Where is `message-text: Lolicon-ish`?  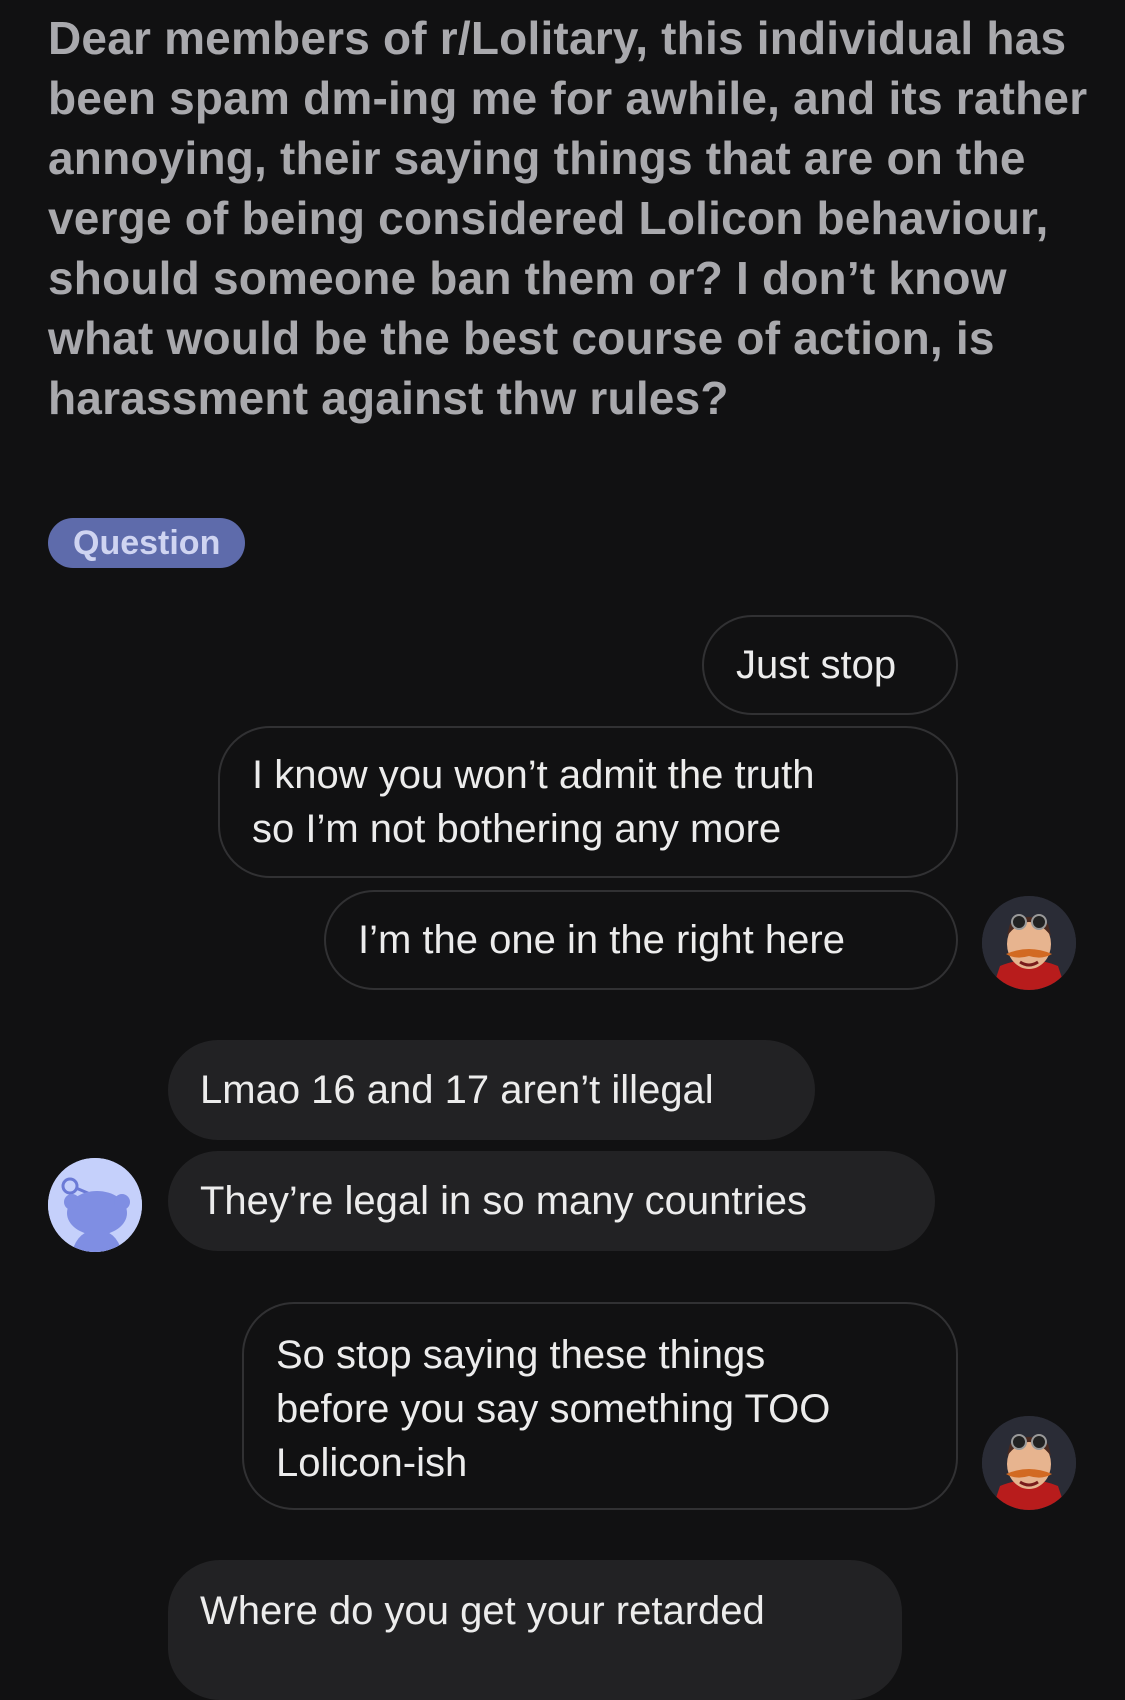 message-text: Lolicon-ish is located at coordinates (372, 1463).